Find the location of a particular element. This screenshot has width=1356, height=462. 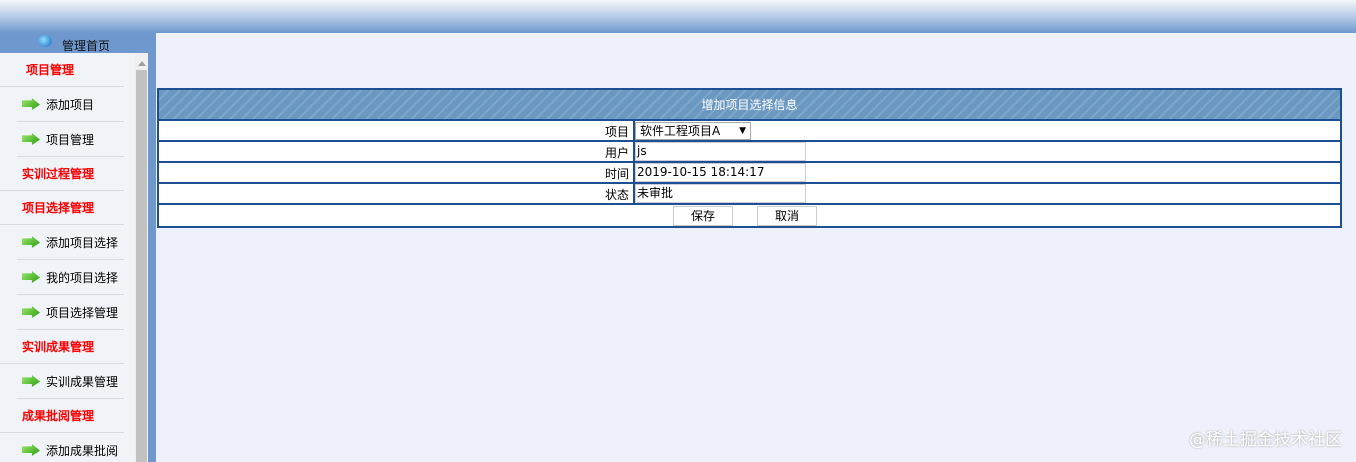

user-label: 用户 is located at coordinates (616, 153).